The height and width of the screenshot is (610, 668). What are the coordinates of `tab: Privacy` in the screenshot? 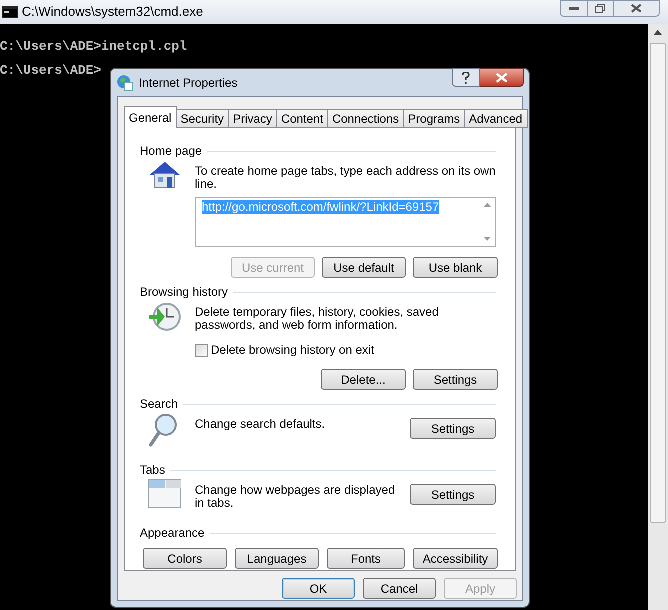 It's located at (253, 118).